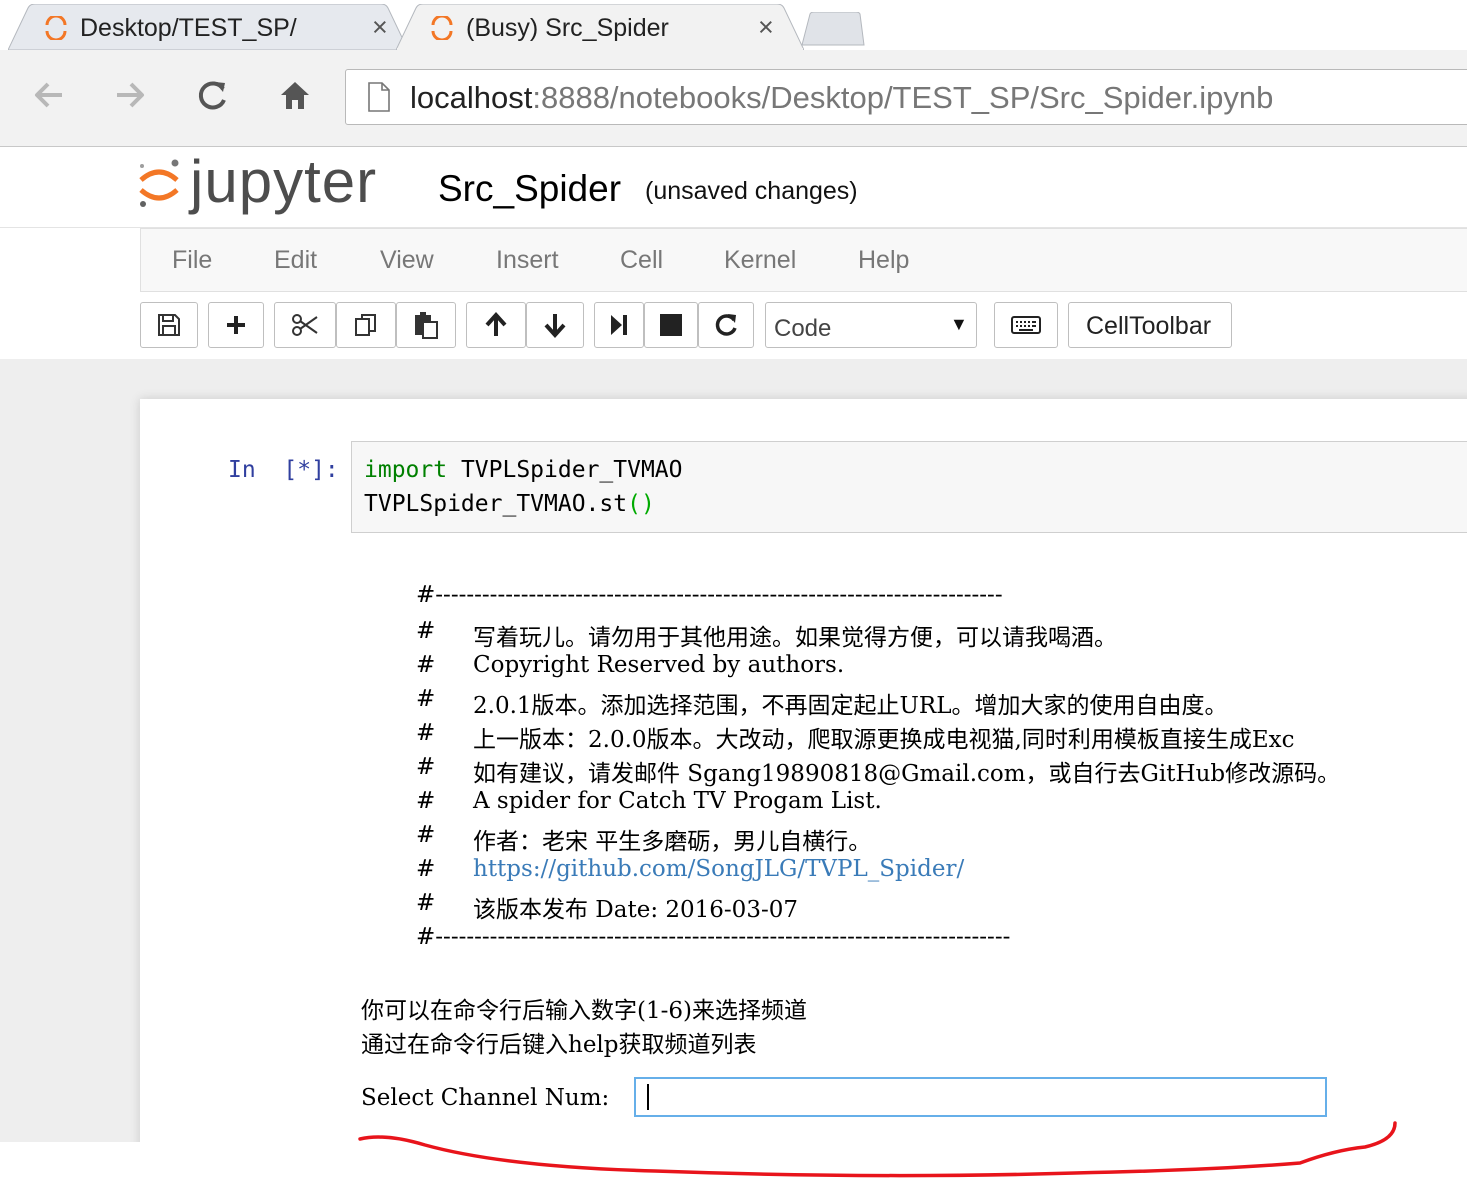 The width and height of the screenshot is (1467, 1182). I want to click on code-keyword: import, so click(406, 470).